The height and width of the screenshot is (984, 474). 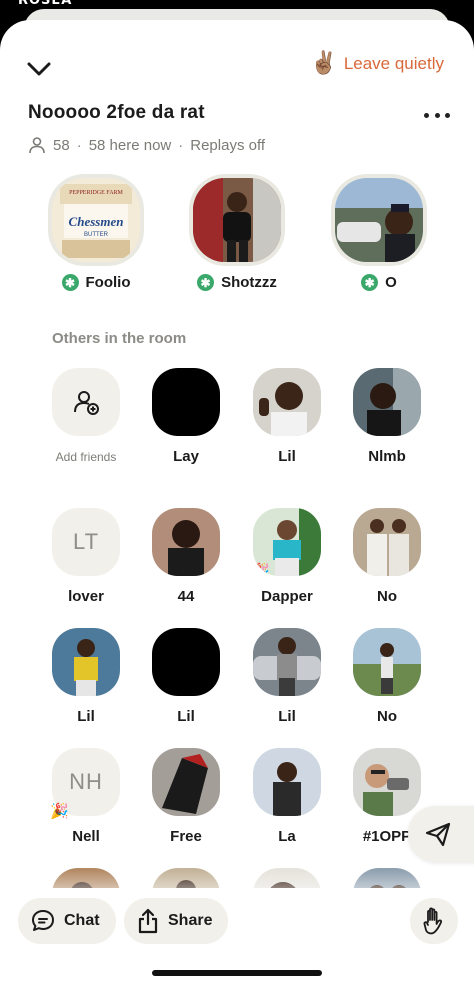 What do you see at coordinates (86, 596) in the screenshot?
I see `member-name: lover` at bounding box center [86, 596].